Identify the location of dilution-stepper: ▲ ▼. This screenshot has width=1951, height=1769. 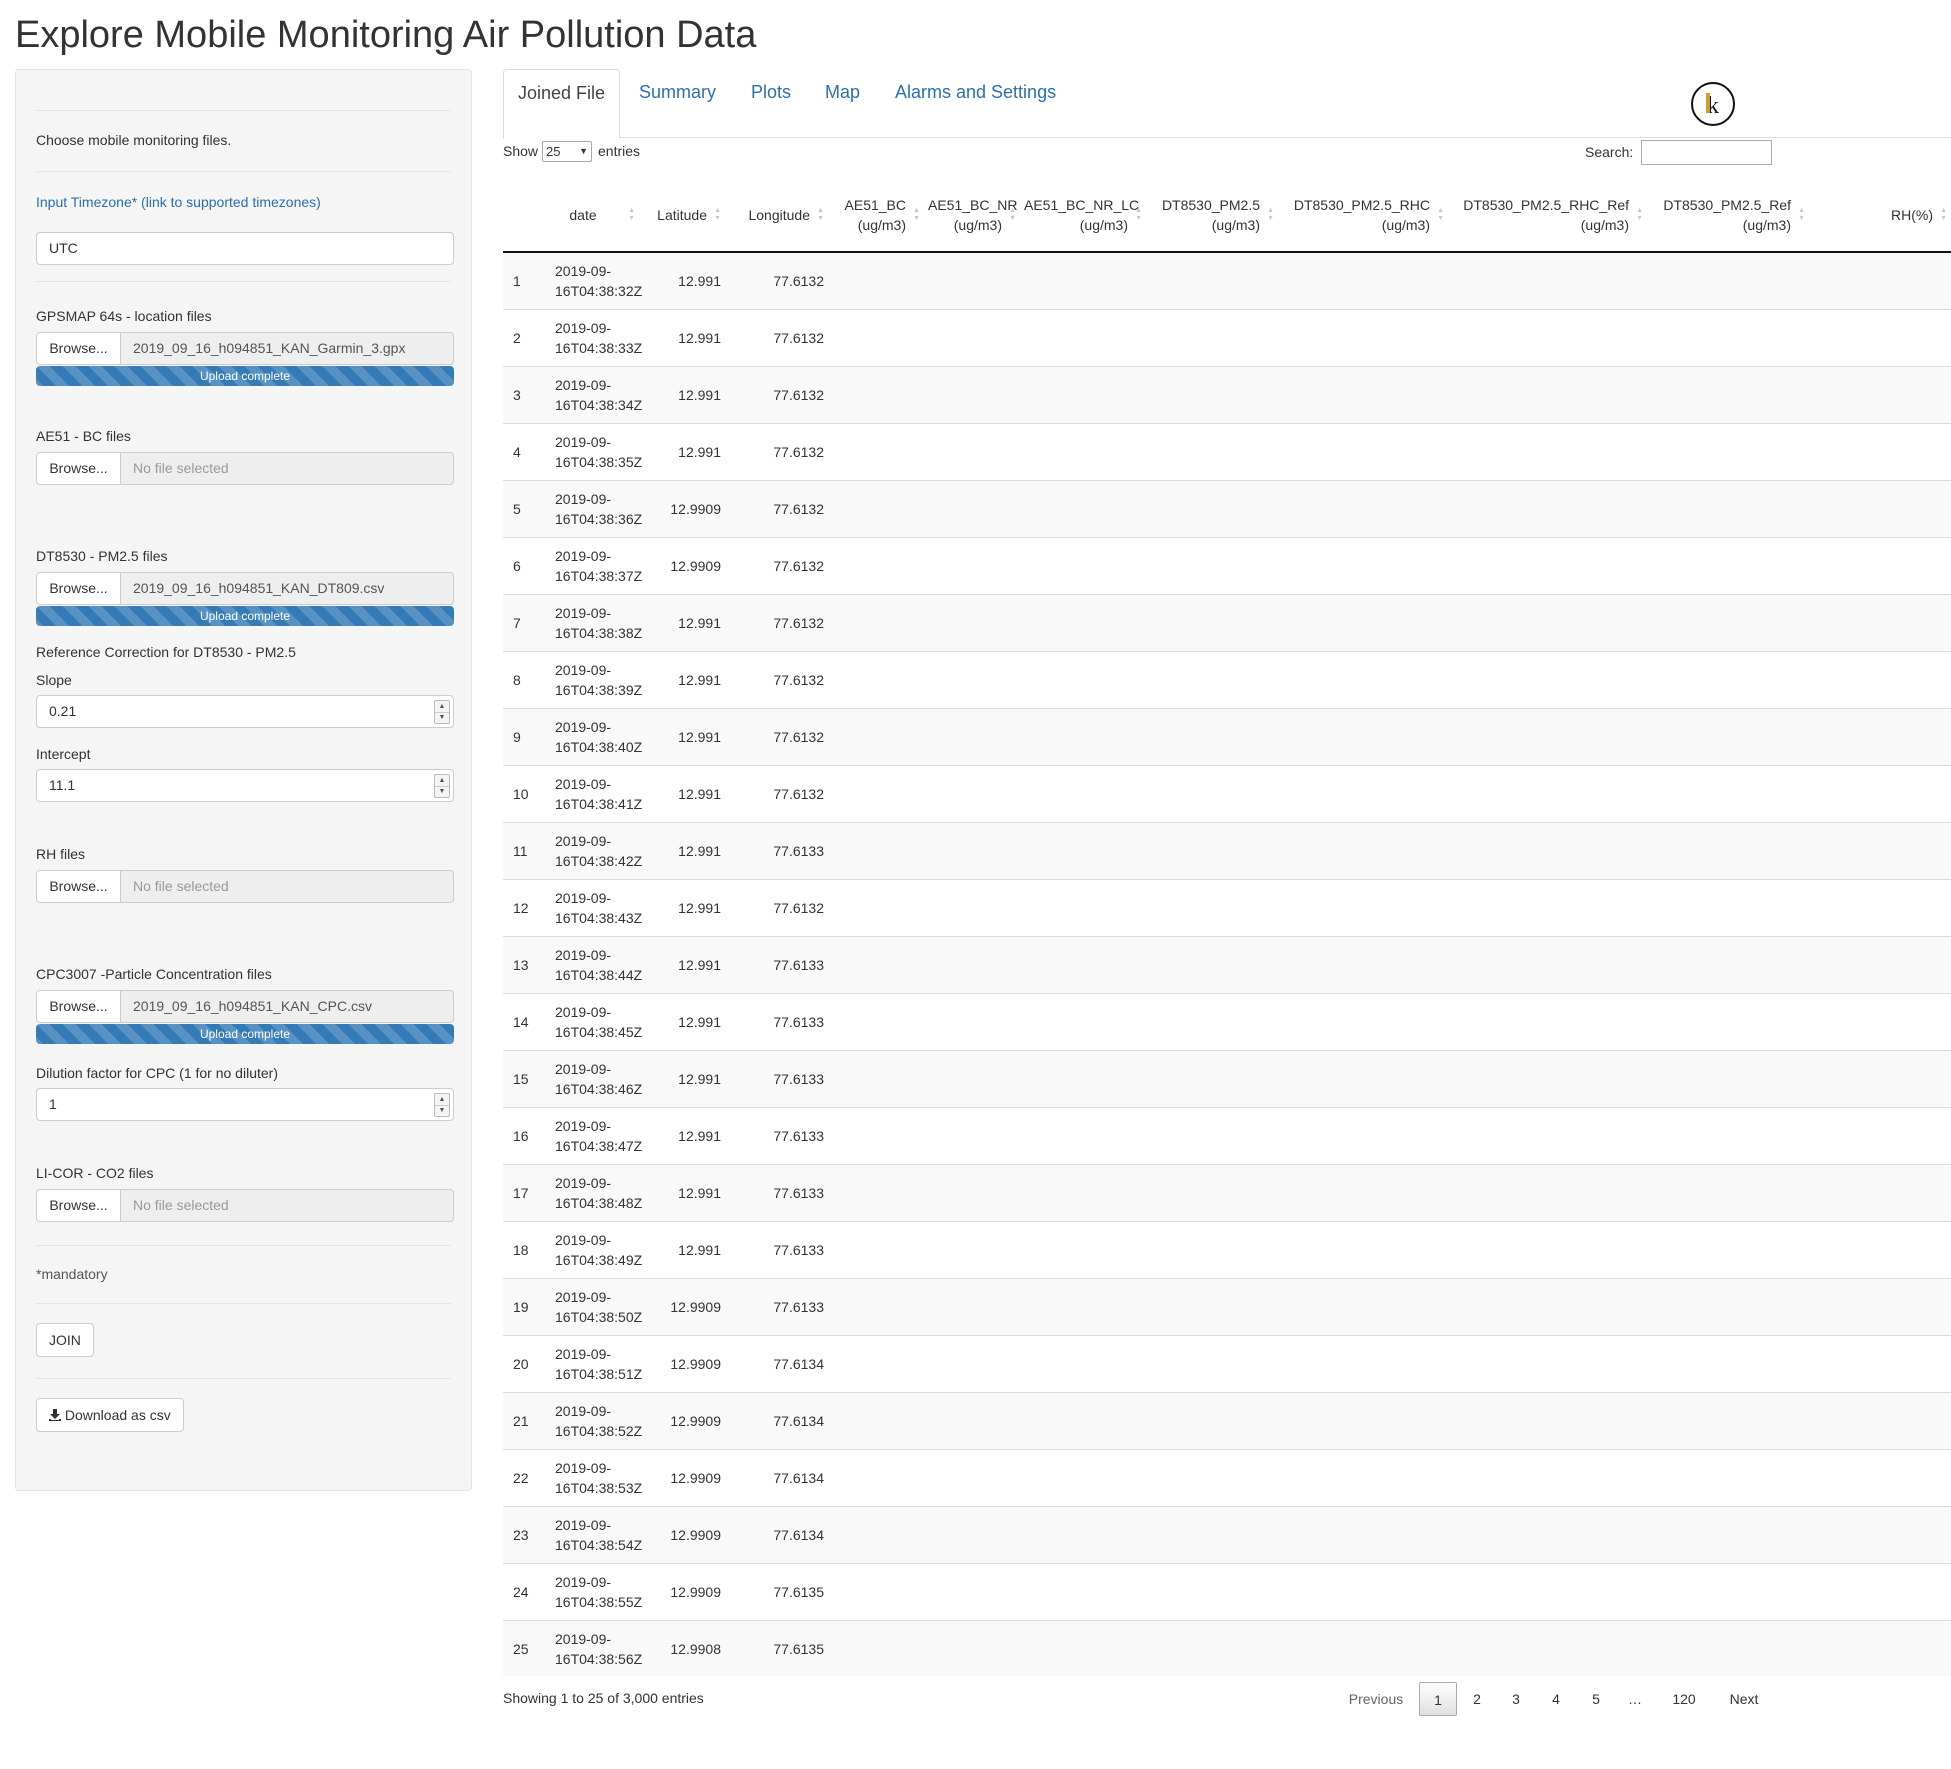
(442, 1105).